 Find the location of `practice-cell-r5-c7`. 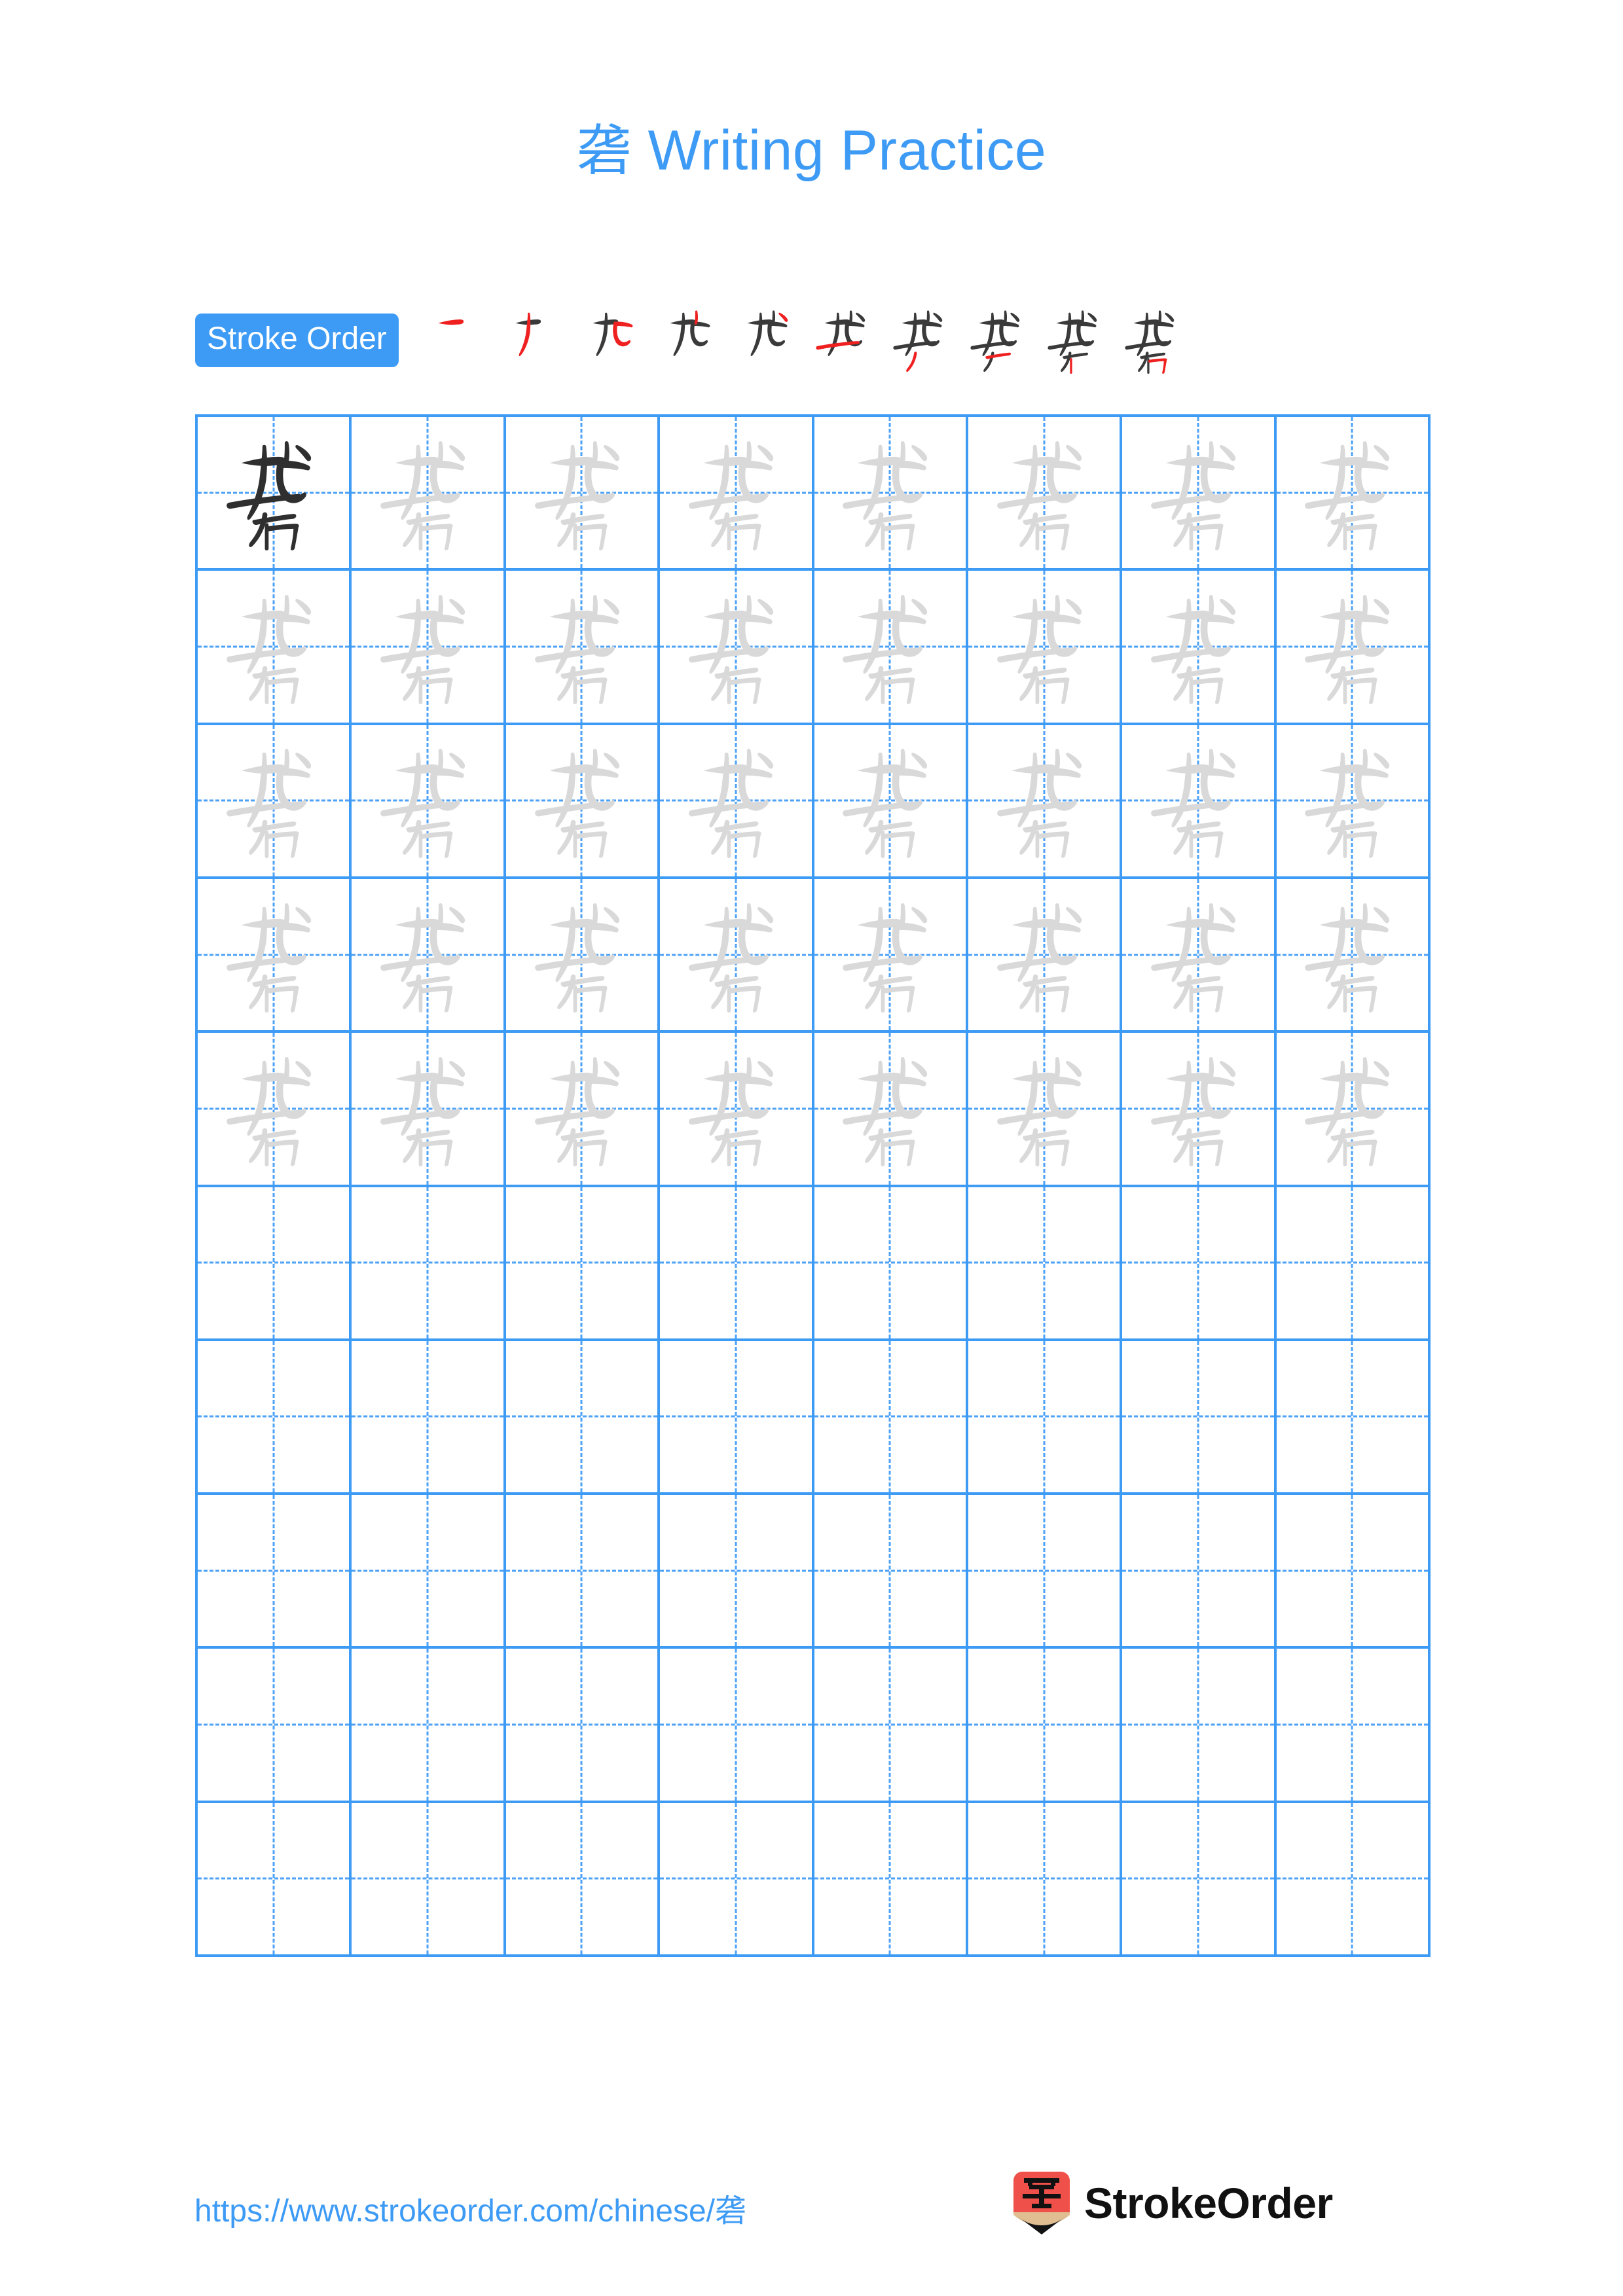

practice-cell-r5-c7 is located at coordinates (1199, 1110).